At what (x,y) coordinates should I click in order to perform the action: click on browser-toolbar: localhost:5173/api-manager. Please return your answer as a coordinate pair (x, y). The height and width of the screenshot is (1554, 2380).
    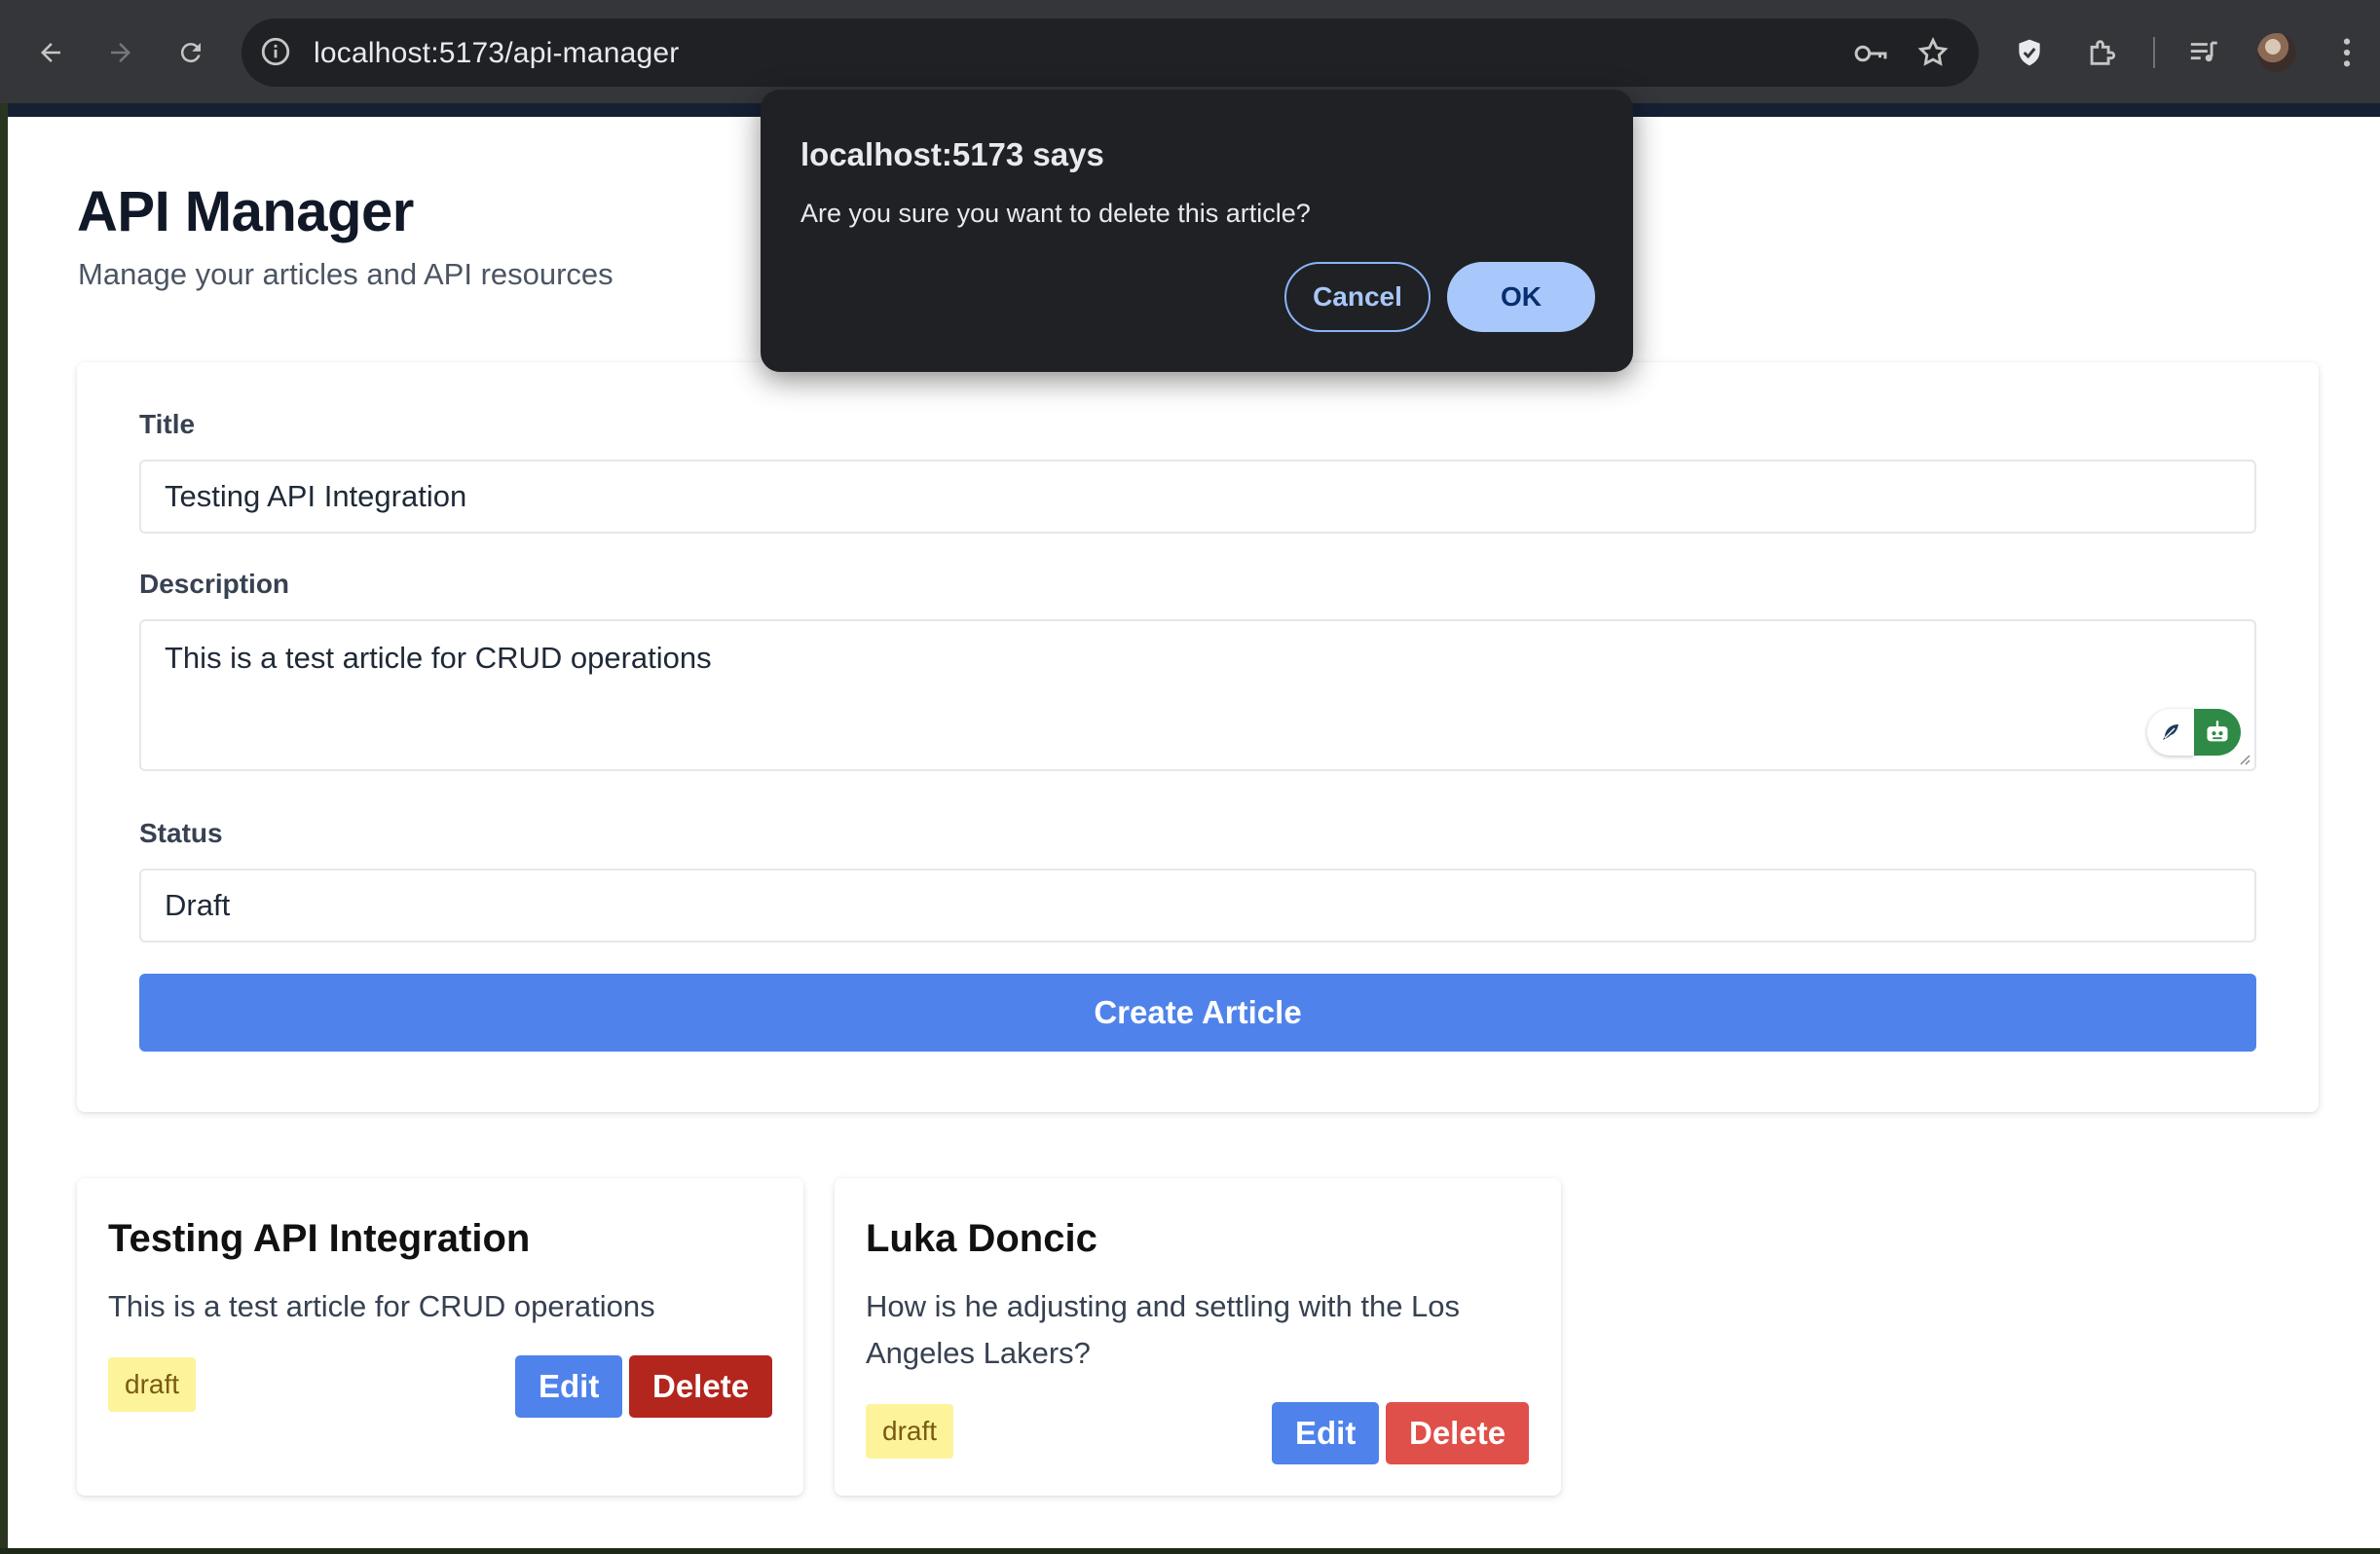
    Looking at the image, I should click on (1190, 51).